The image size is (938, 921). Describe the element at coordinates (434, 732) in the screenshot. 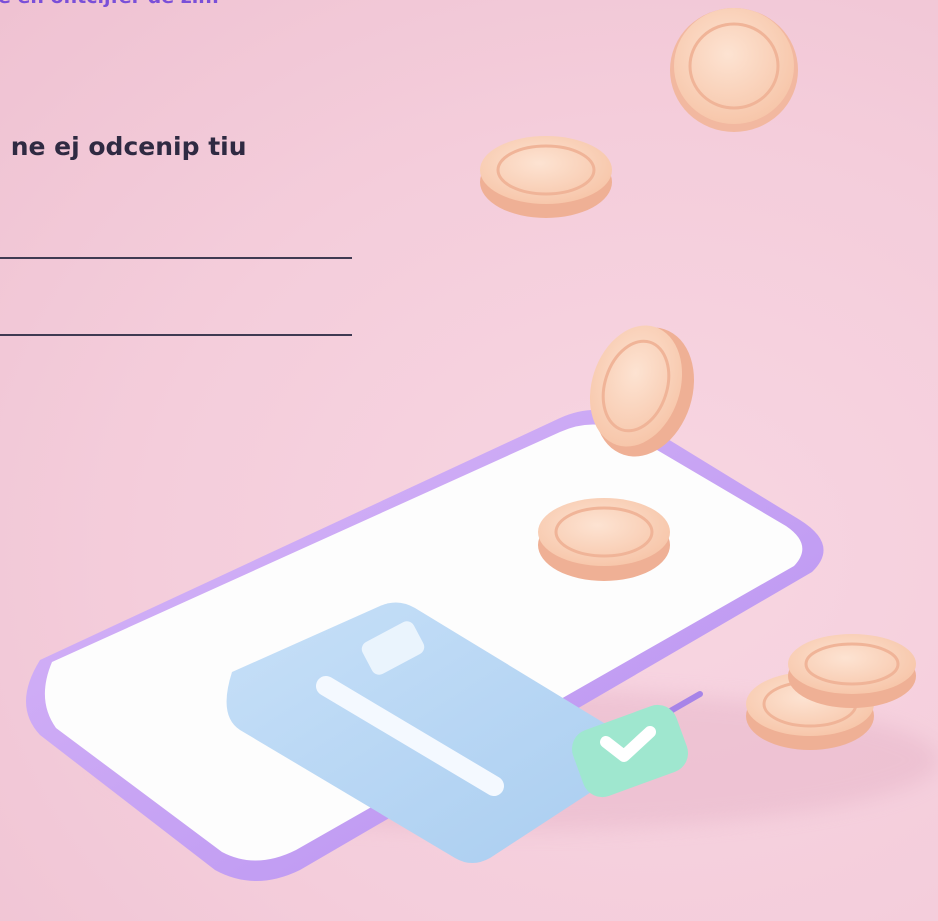

I see `credit-card-icon` at that location.